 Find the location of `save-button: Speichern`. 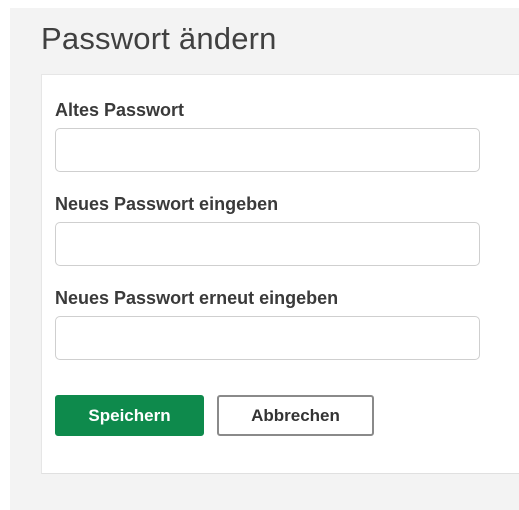

save-button: Speichern is located at coordinates (129, 415).